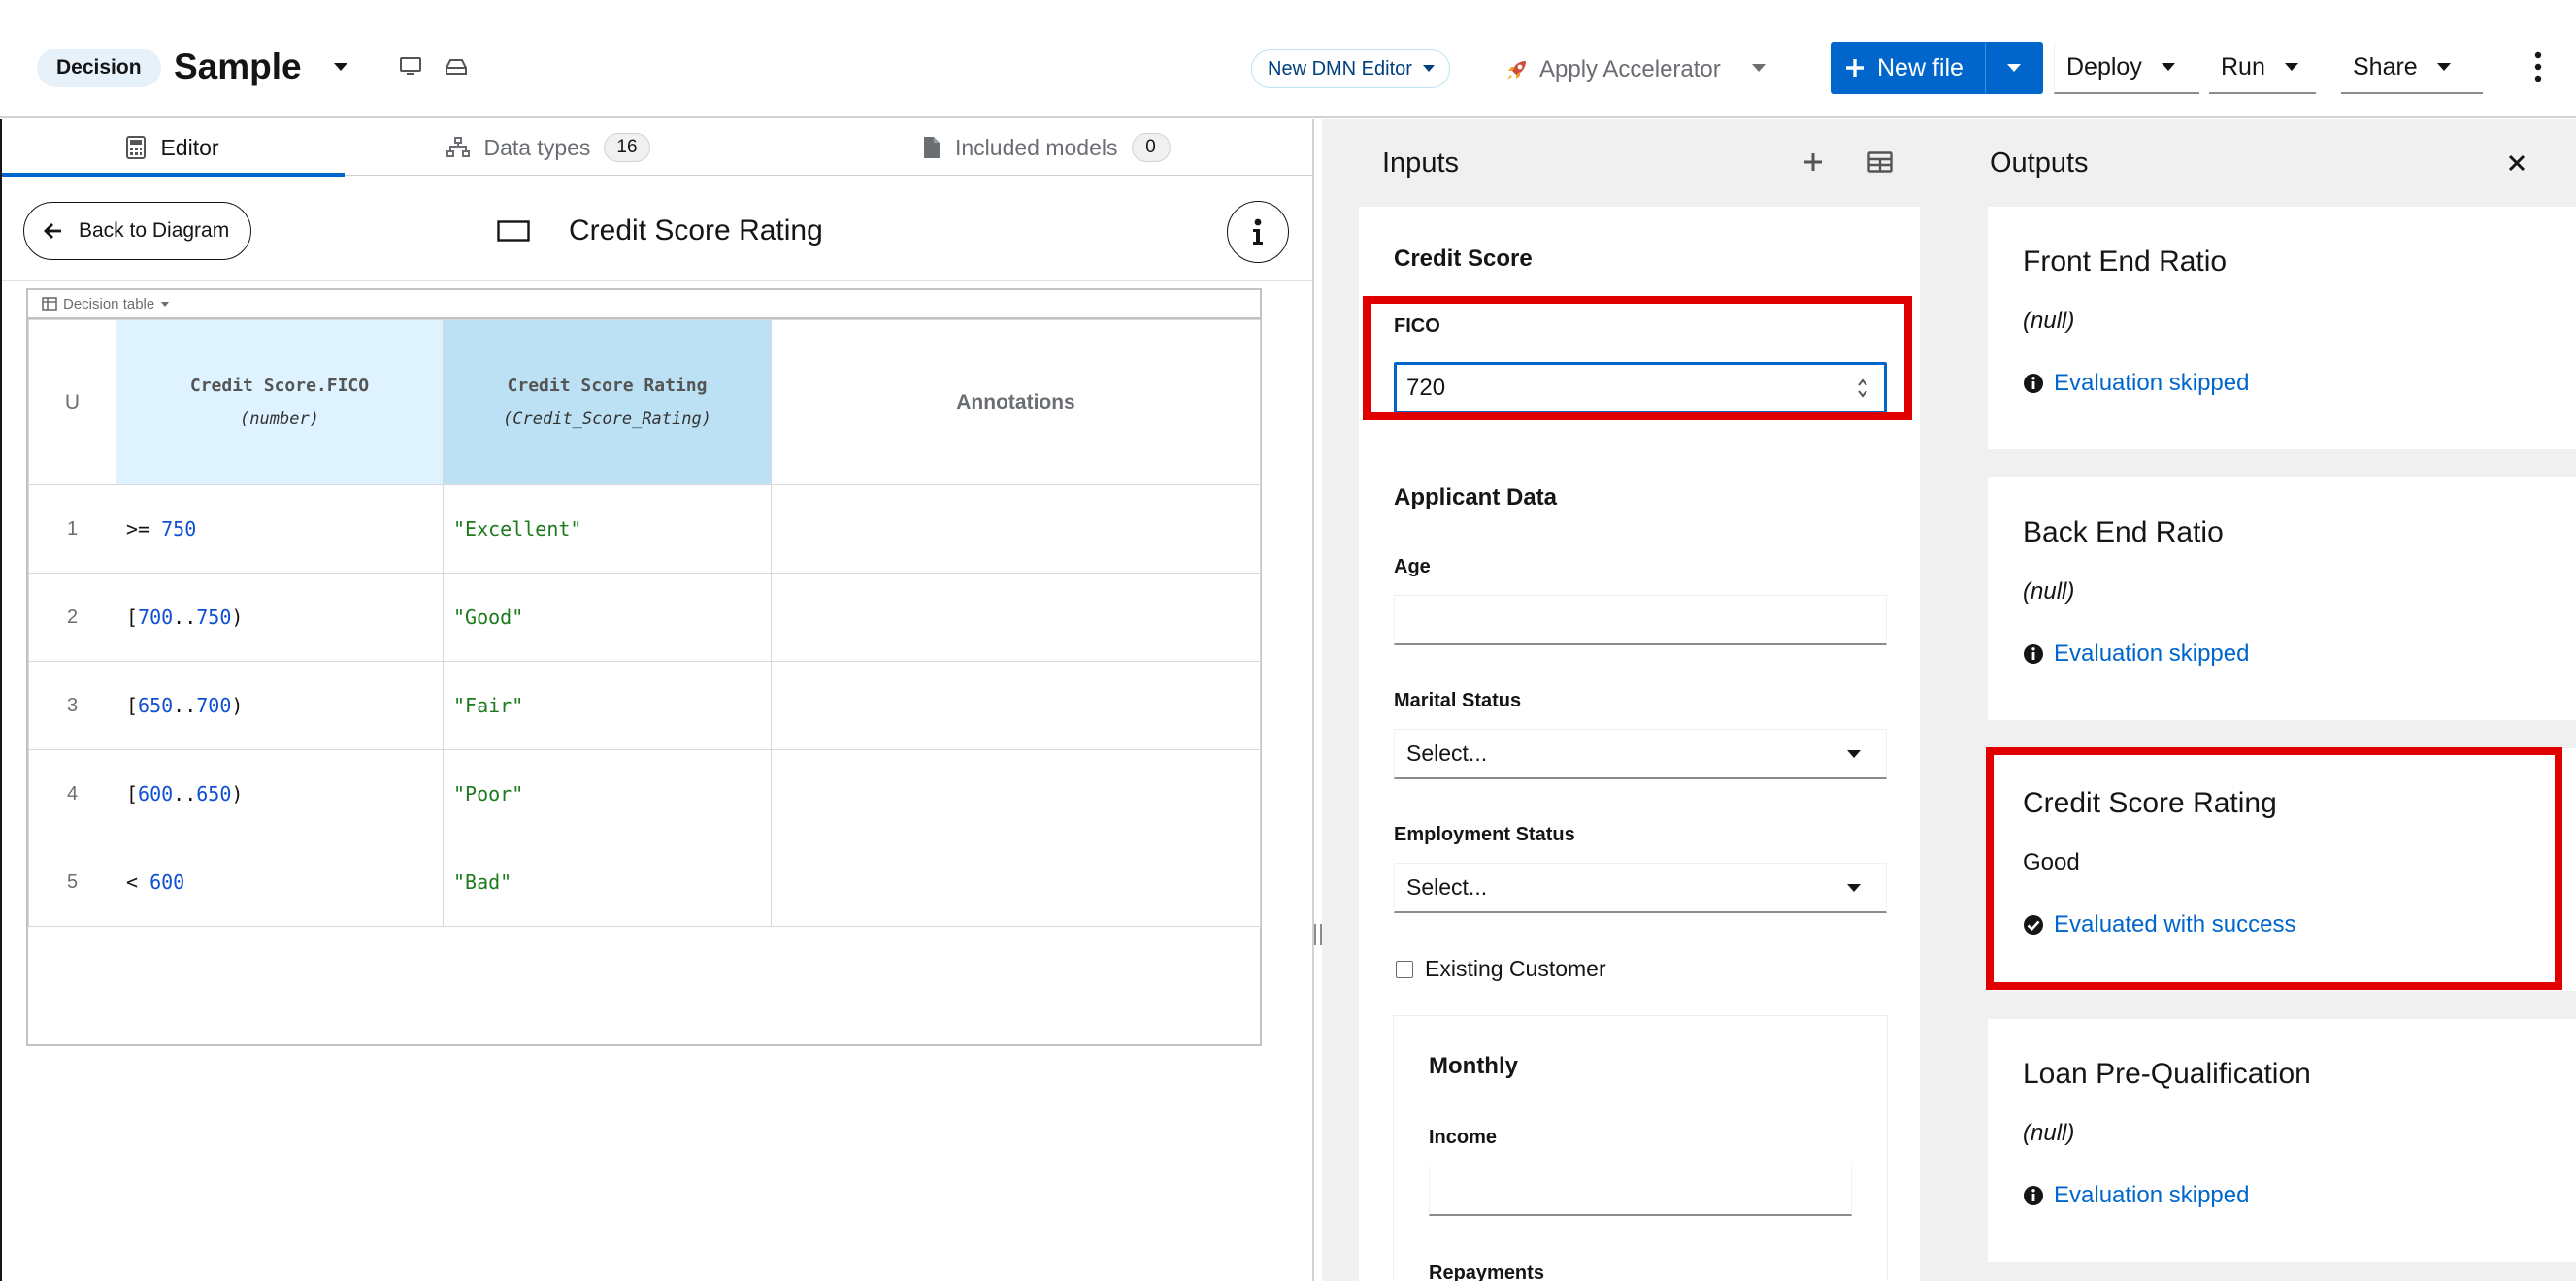  Describe the element at coordinates (644, 304) in the screenshot. I see `expression-type-selector: Decision table` at that location.